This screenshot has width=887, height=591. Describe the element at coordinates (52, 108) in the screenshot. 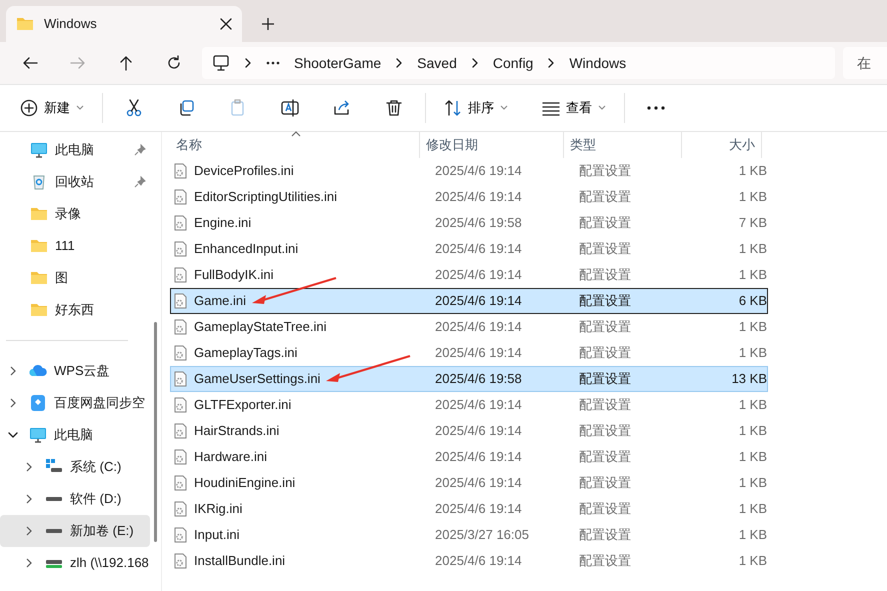

I see `new-button: 新建` at that location.